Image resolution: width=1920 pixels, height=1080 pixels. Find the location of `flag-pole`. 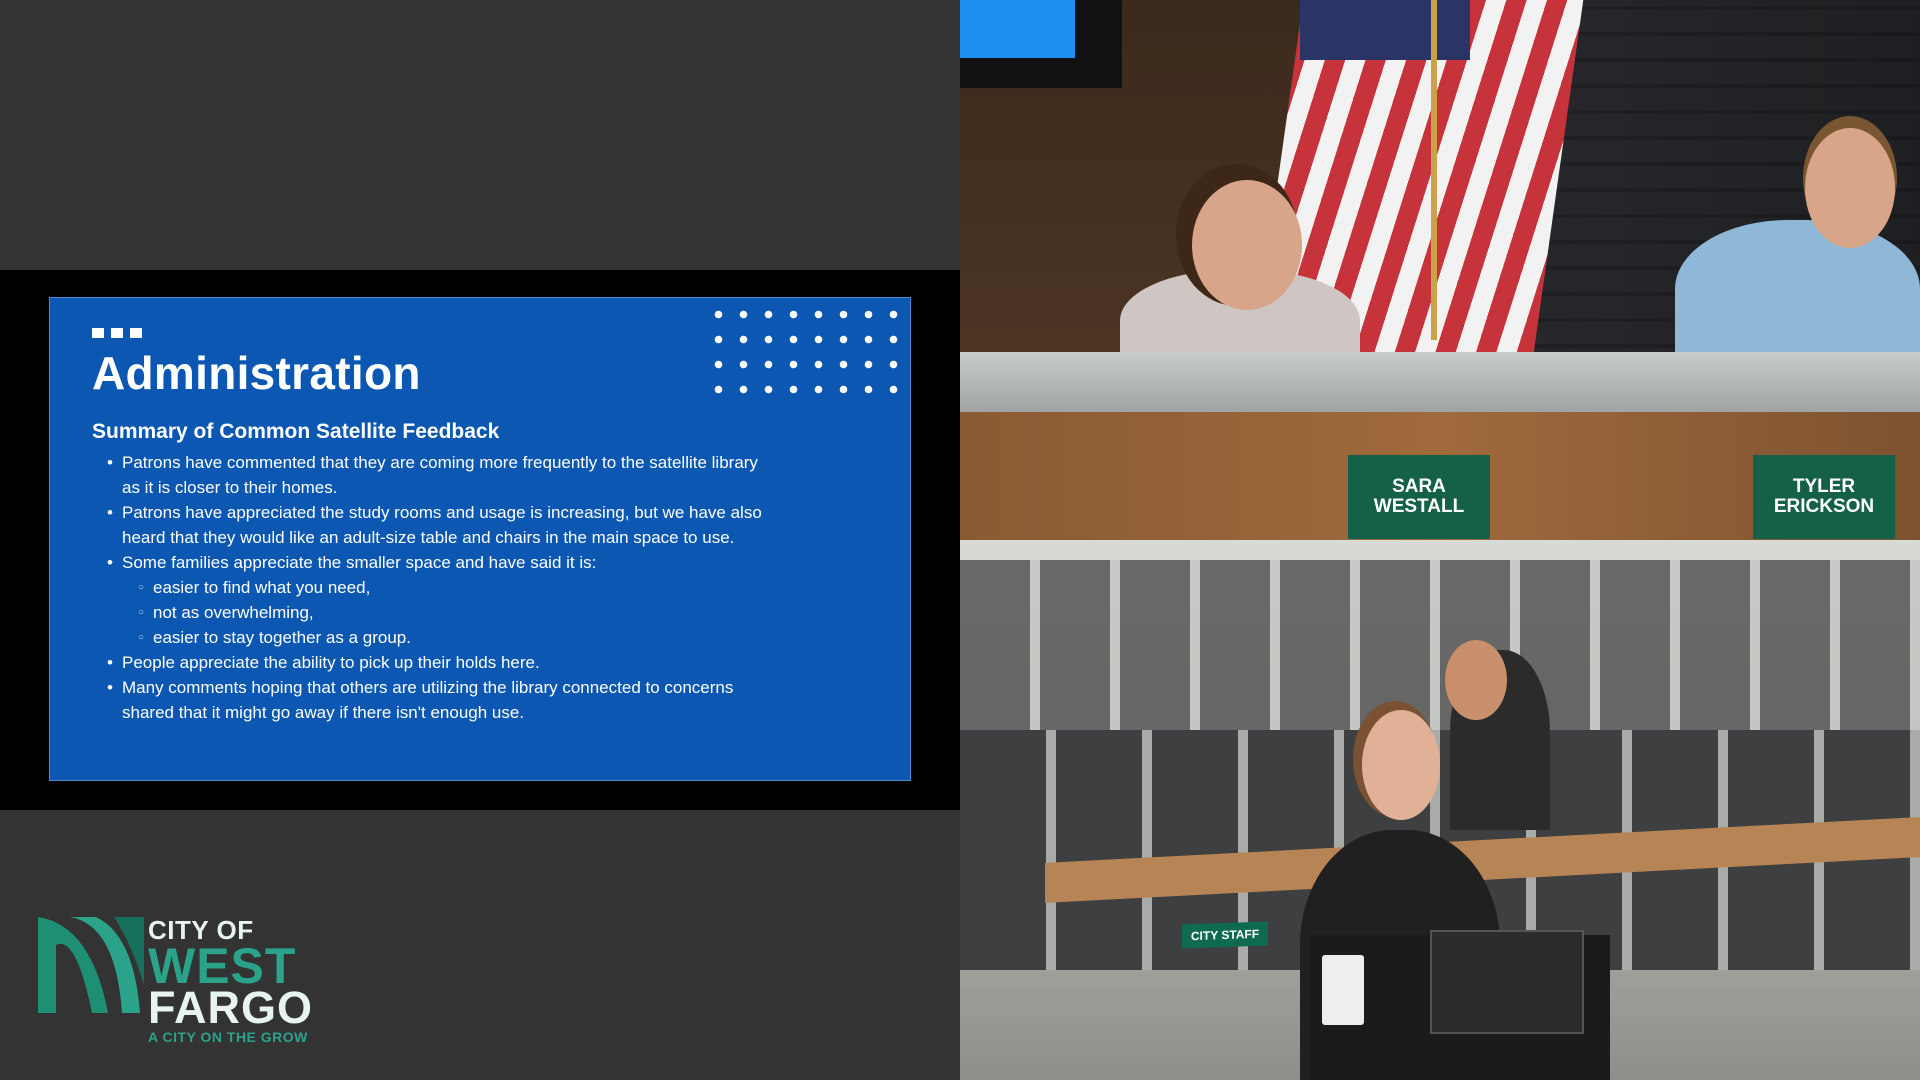

flag-pole is located at coordinates (1434, 170).